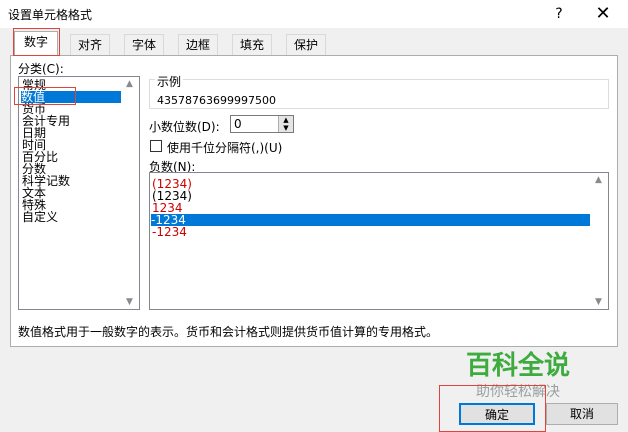 Image resolution: width=628 pixels, height=432 pixels. Describe the element at coordinates (306, 44) in the screenshot. I see `tab-protection: 保护` at that location.